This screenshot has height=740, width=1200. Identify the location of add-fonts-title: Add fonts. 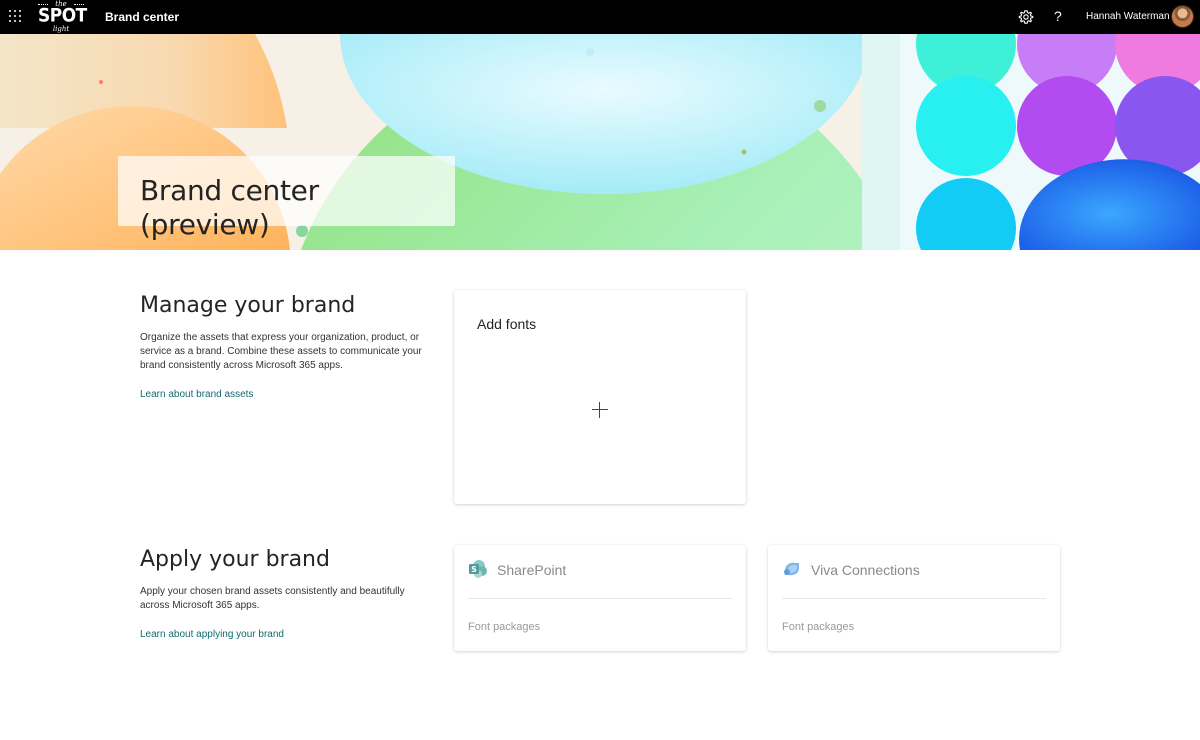
(507, 324).